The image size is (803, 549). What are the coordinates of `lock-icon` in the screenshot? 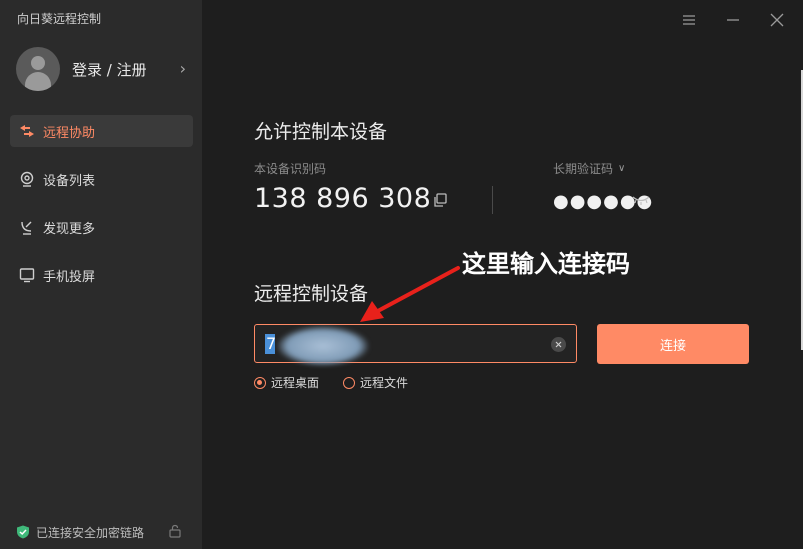 It's located at (175, 531).